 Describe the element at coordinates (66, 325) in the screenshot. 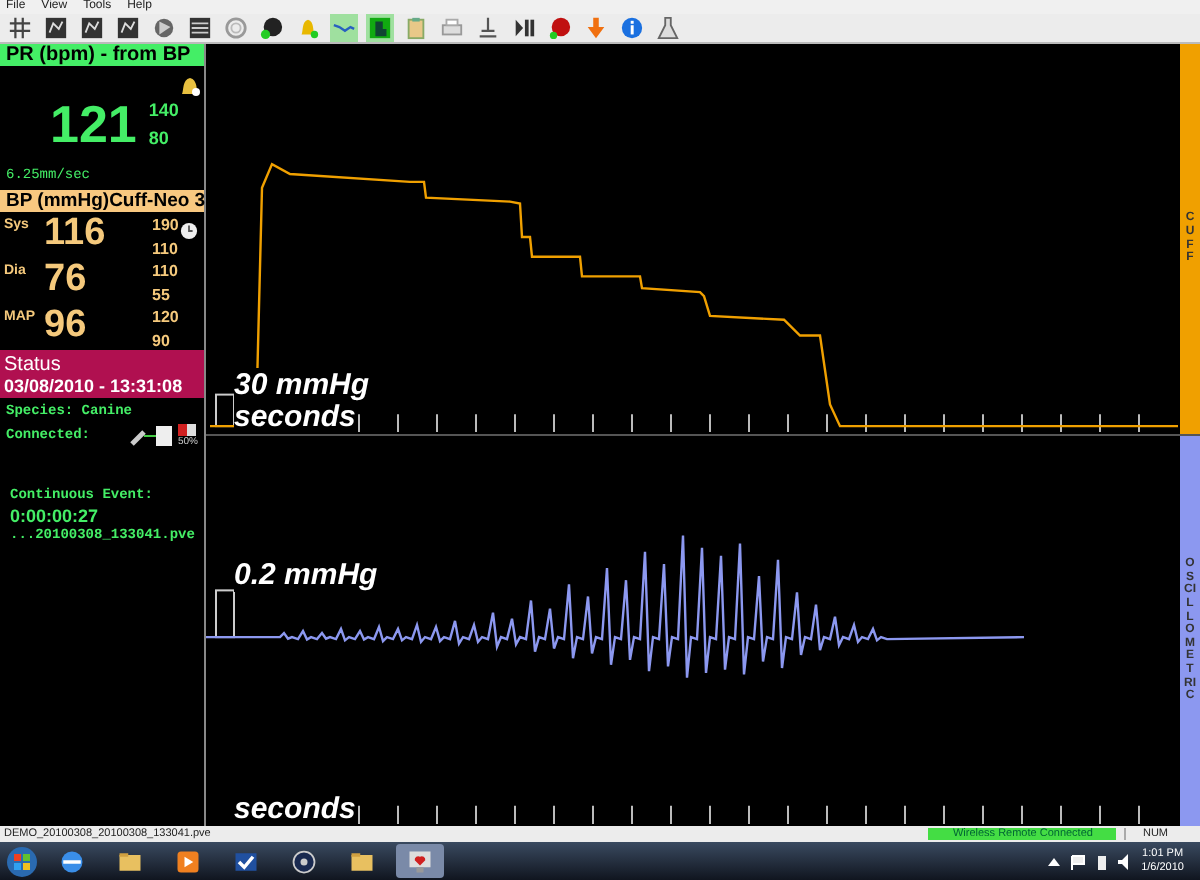

I see `pressure-value: 96` at that location.